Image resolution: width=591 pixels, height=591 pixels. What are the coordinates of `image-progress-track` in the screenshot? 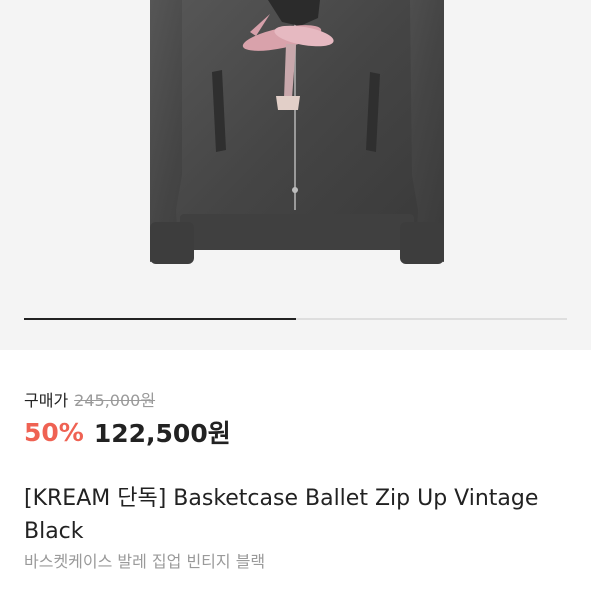 It's located at (295, 319).